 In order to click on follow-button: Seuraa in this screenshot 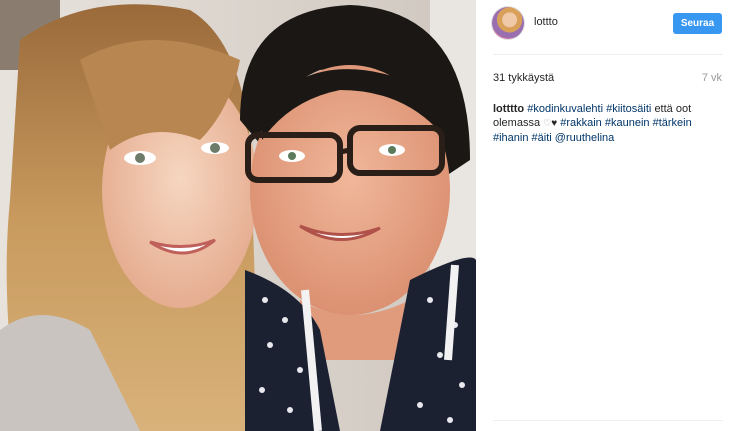, I will do `click(697, 23)`.